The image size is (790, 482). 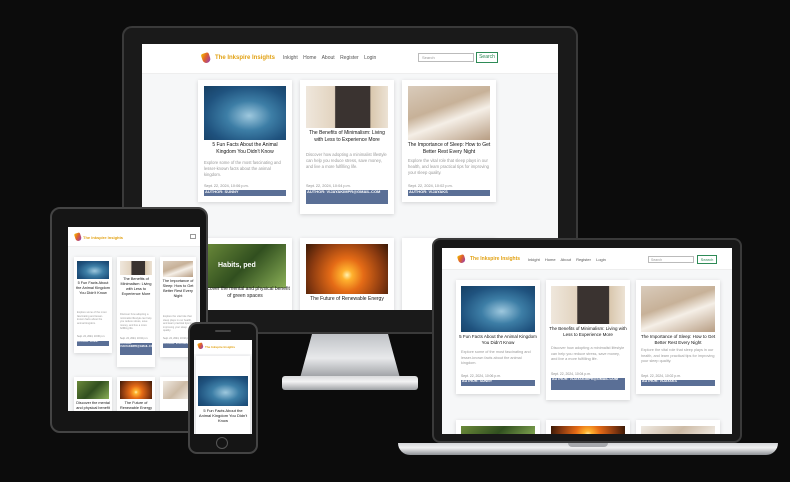 I want to click on image-caption: Habits, ped, so click(x=237, y=265).